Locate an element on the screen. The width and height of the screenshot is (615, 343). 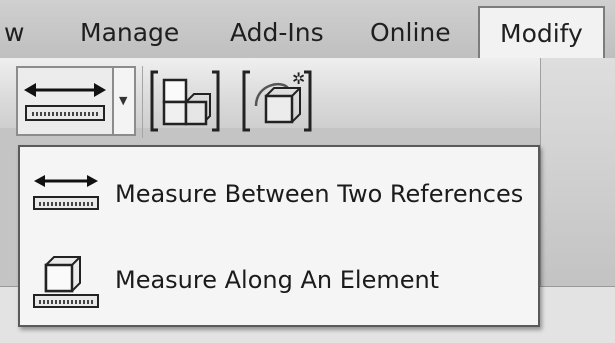
menu-item-label: Measure Between Two References is located at coordinates (319, 194).